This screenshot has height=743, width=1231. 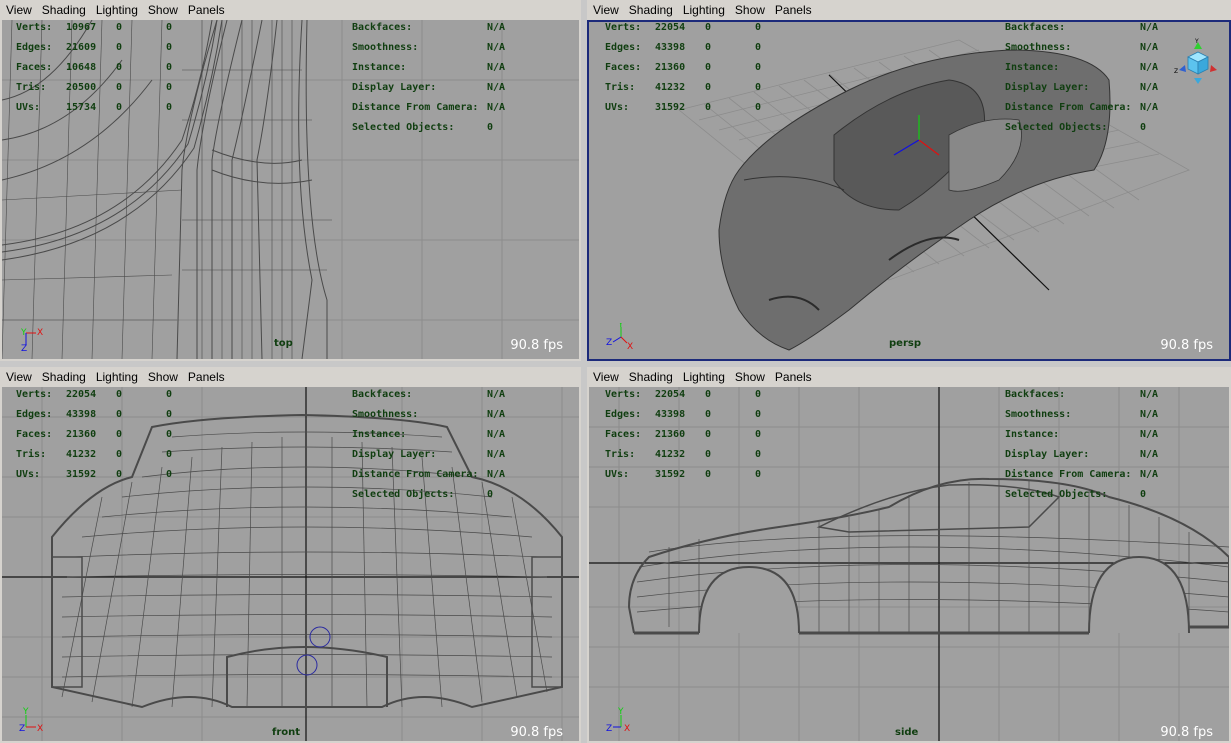 What do you see at coordinates (94, 107) in the screenshot?
I see `stat-uvs: UVs: 15734 0 0` at bounding box center [94, 107].